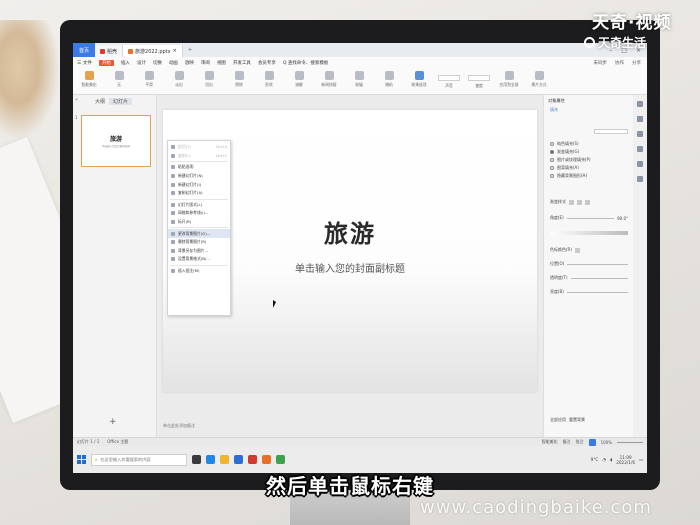 Image resolution: width=700 pixels, height=525 pixels. I want to click on menu-member: 会员专享, so click(267, 63).